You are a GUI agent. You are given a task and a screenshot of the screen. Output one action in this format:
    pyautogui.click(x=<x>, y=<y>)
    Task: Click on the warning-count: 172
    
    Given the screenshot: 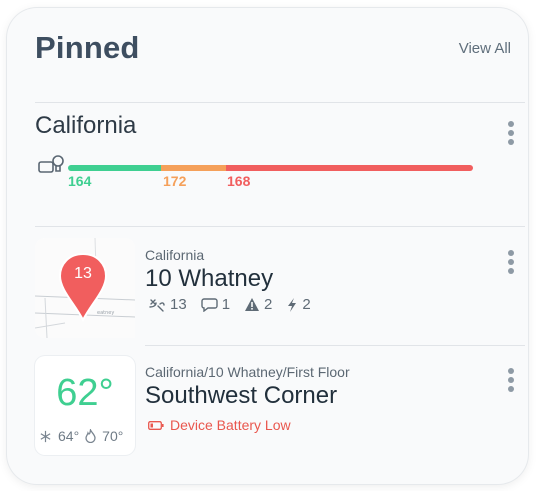 What is the action you would take?
    pyautogui.click(x=175, y=181)
    